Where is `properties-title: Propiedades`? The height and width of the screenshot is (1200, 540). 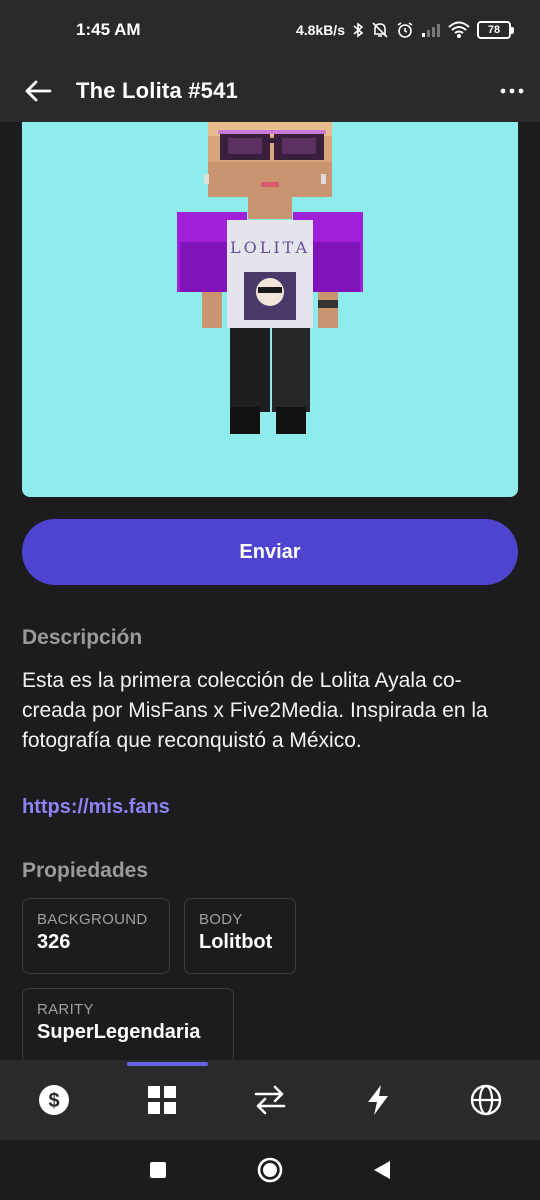
properties-title: Propiedades is located at coordinates (85, 870).